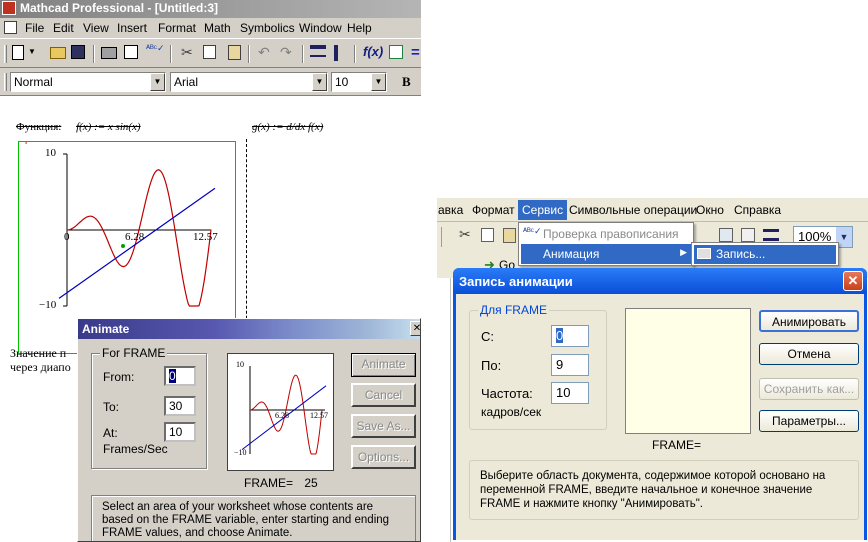 The height and width of the screenshot is (542, 868). What do you see at coordinates (26, 145) in the screenshot?
I see `crosshair-icon: +` at bounding box center [26, 145].